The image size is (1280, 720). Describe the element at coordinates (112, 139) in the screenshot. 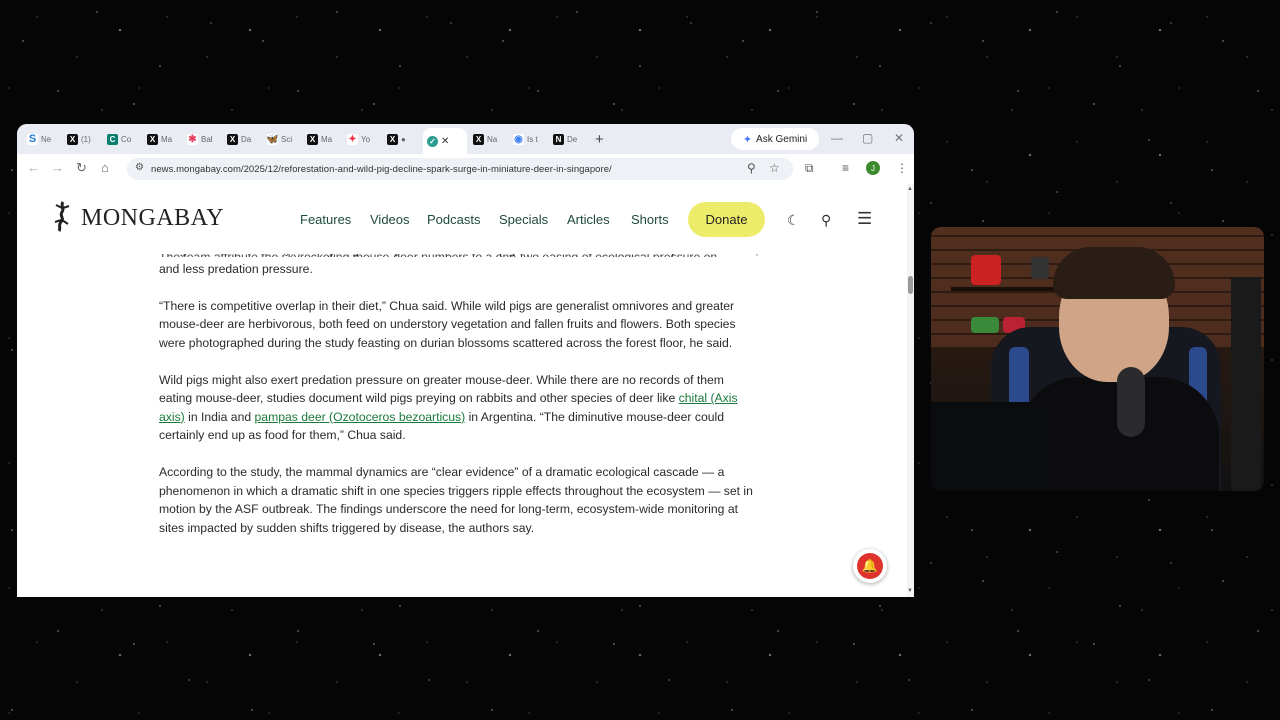

I see `site-c-icon: C` at that location.